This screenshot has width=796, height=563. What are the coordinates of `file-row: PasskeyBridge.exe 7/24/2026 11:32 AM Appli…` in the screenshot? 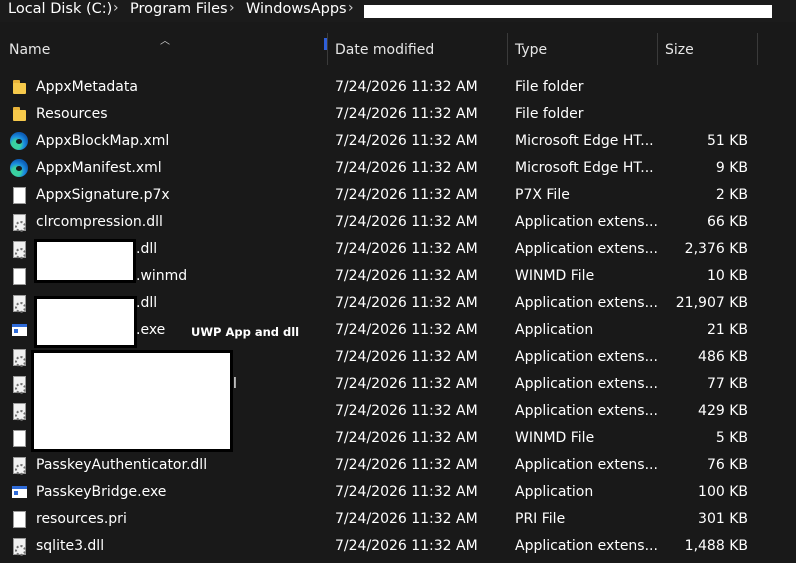 It's located at (398, 492).